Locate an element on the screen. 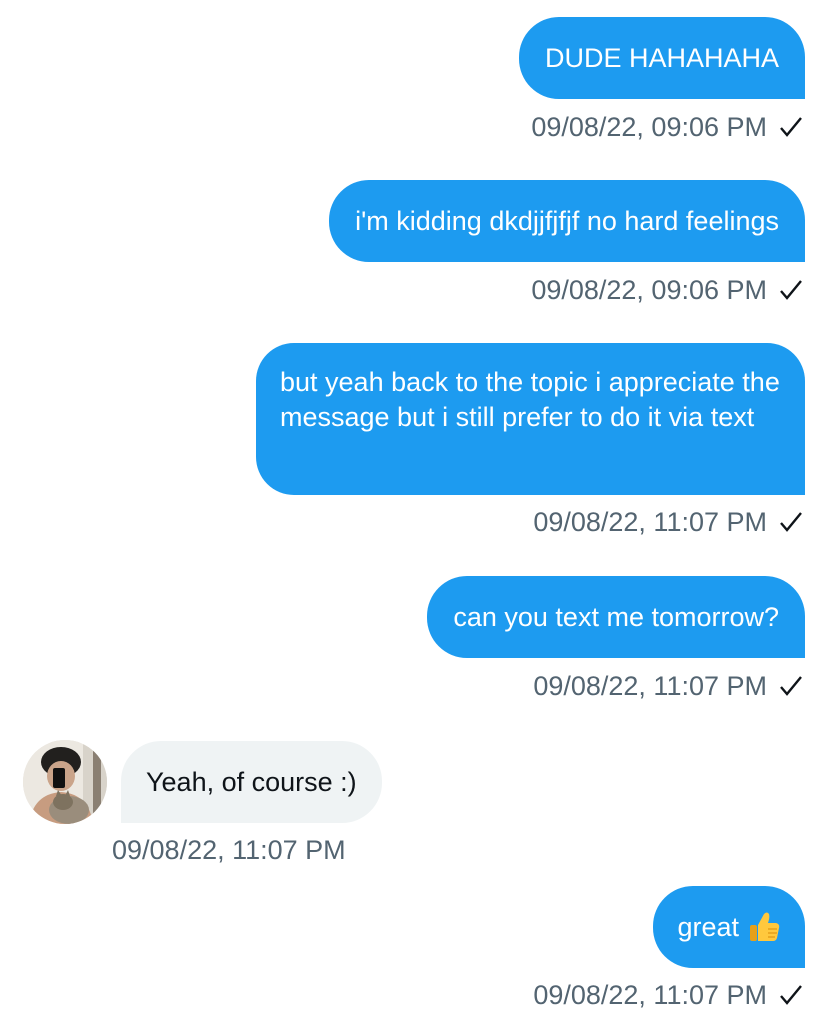  outgoing-message-bubble: i'm kidding dkdjjfjfjf no hard feelings is located at coordinates (567, 221).